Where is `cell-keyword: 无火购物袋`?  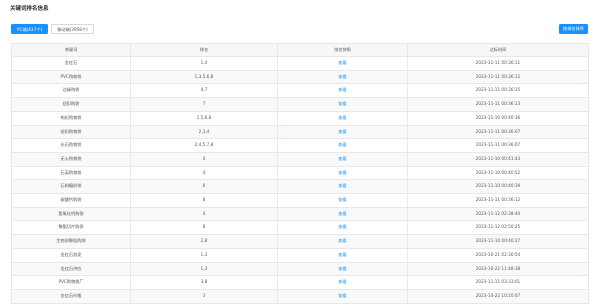 cell-keyword: 无火购物袋 is located at coordinates (71, 159).